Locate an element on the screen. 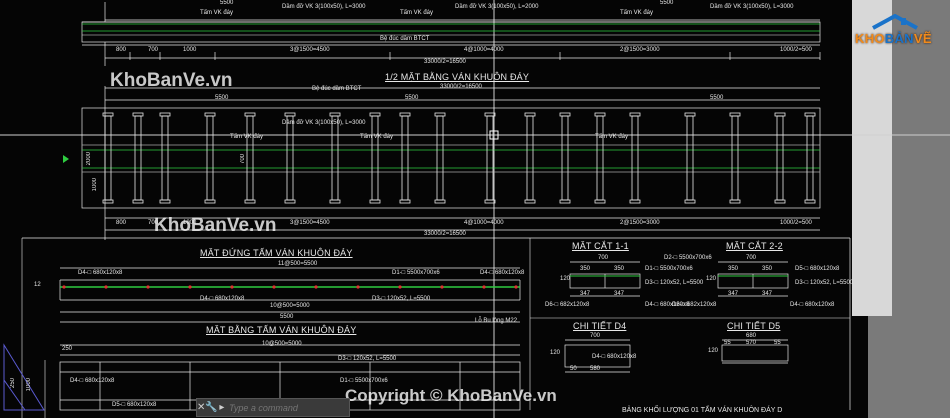  plan-panel-label: D3-□ 120x52, L=5500 is located at coordinates (367, 359).